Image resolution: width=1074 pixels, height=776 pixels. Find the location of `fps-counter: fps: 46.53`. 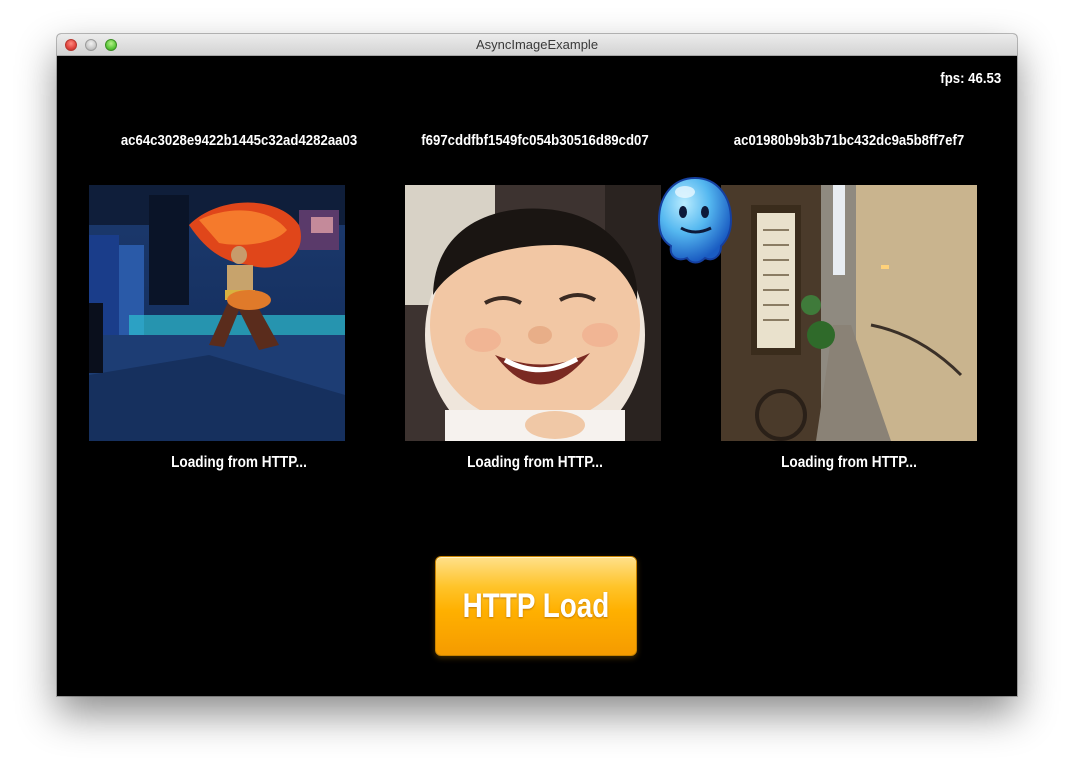

fps-counter: fps: 46.53 is located at coordinates (970, 78).